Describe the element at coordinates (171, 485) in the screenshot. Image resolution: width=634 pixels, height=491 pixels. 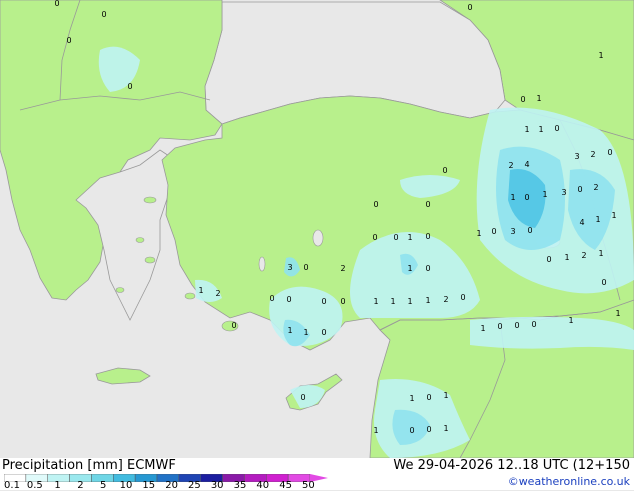
I see `colorbar-tick-label: 20` at that location.